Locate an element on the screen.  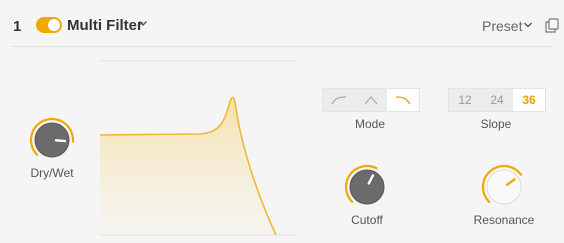
resonance-label: Resonance is located at coordinates (504, 220).